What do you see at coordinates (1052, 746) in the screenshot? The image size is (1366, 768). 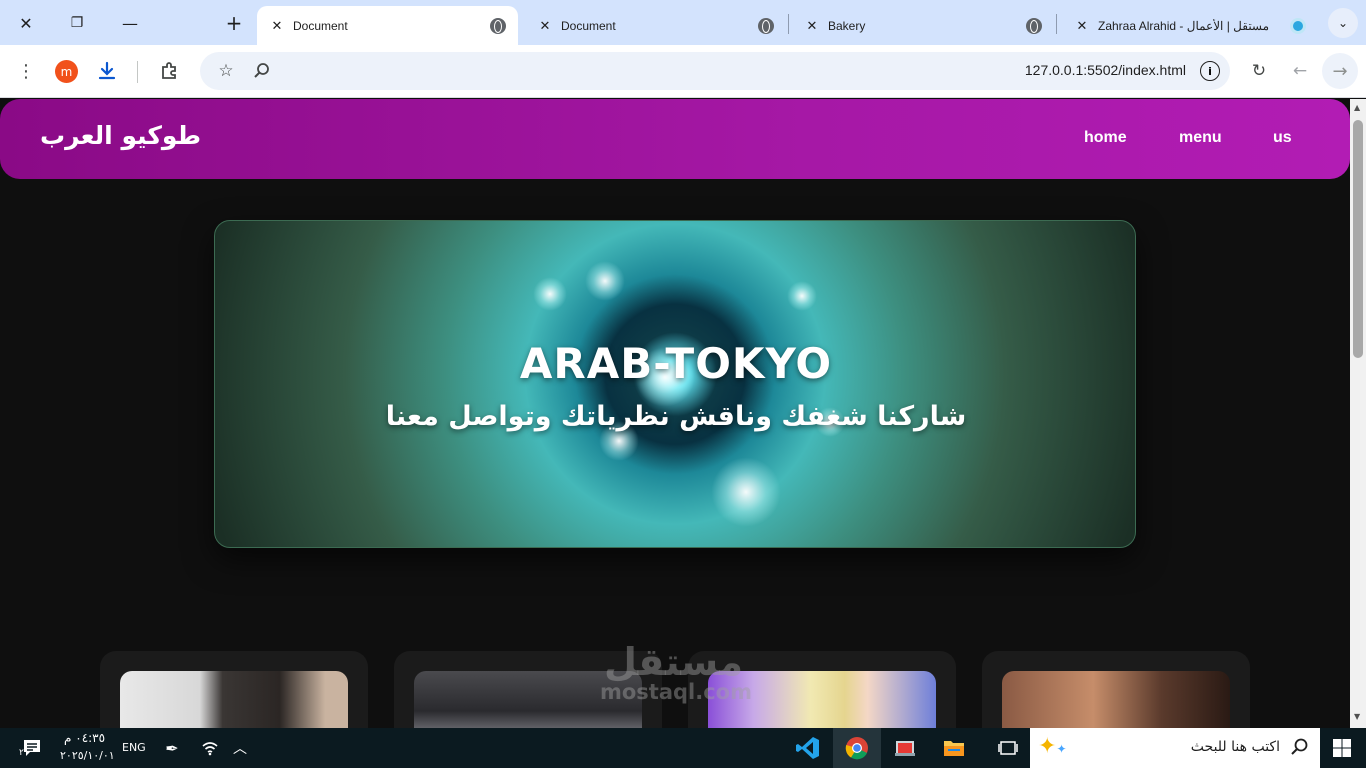 I see `sparkle-copilot-icon: ✦✦` at bounding box center [1052, 746].